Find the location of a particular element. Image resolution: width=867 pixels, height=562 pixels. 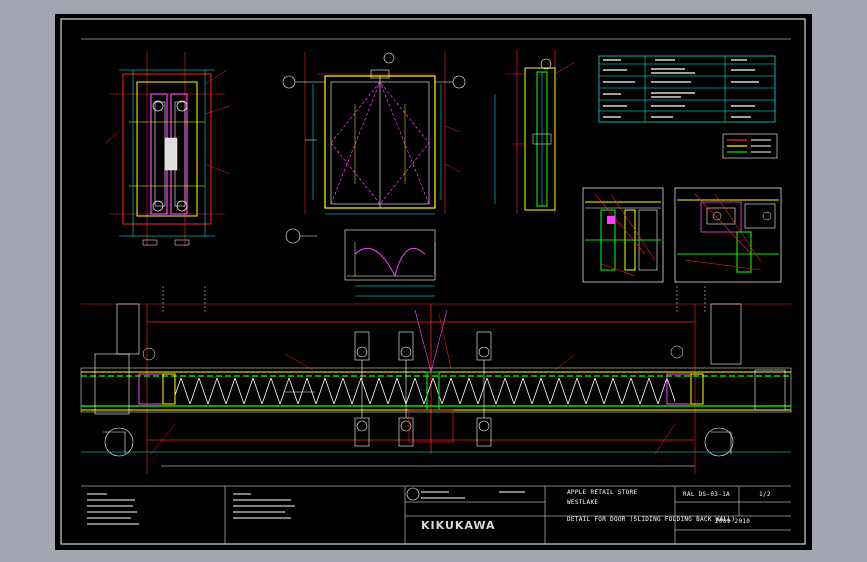

sheet-number: 1/2 is located at coordinates (765, 494).